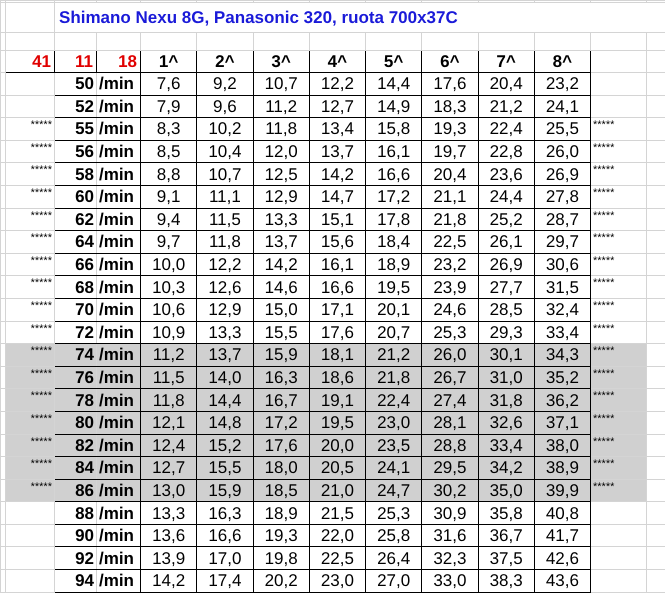 The width and height of the screenshot is (665, 600). Describe the element at coordinates (337, 422) in the screenshot. I see `table-cell: 19,5` at that location.